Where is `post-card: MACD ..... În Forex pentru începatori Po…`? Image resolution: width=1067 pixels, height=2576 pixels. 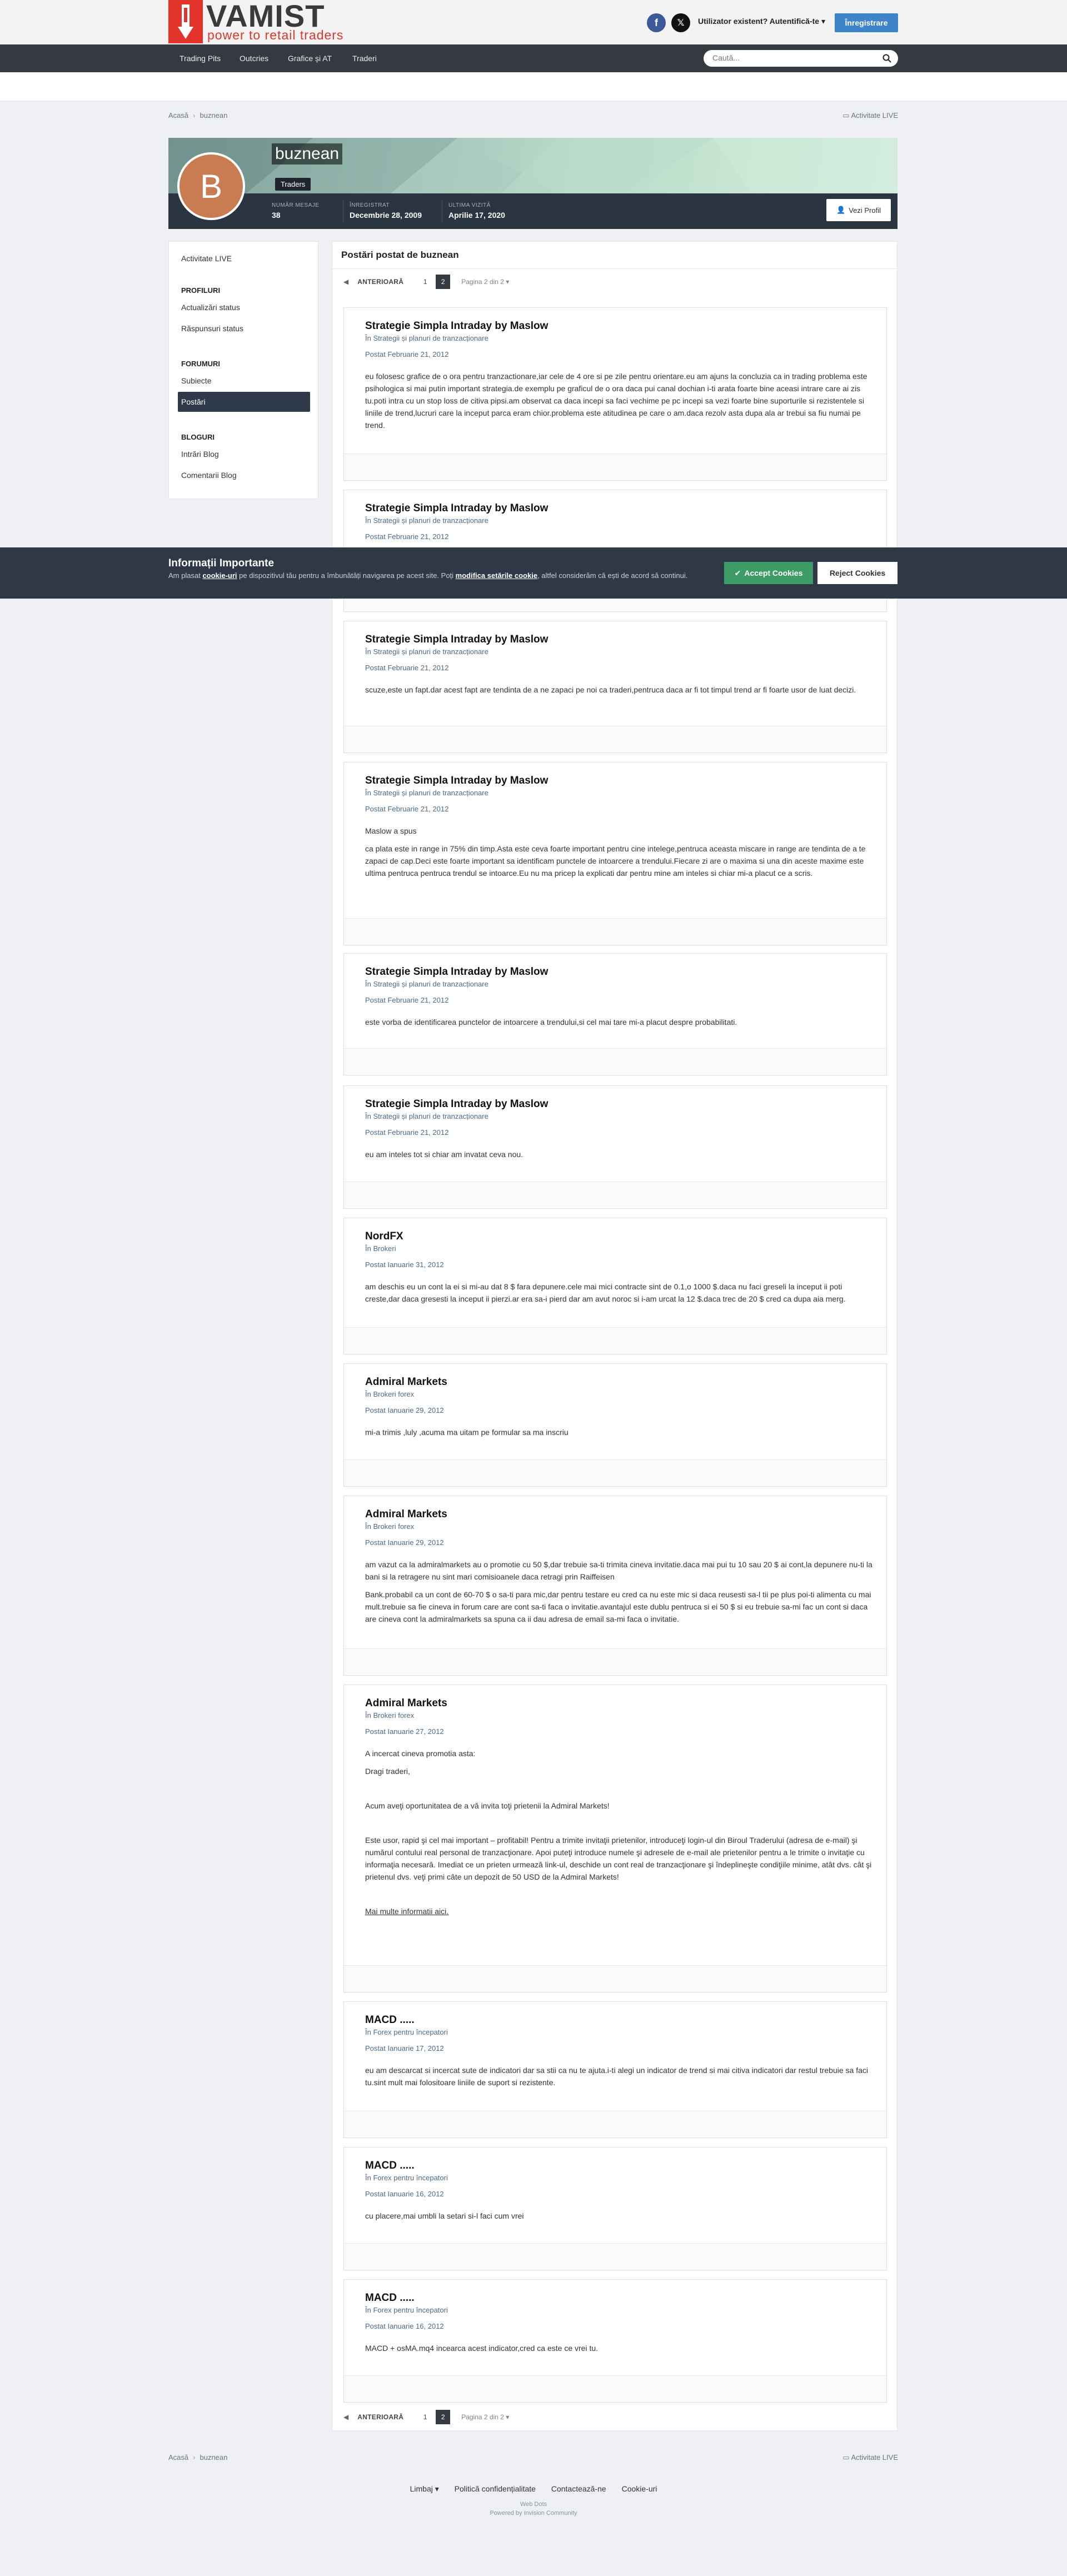 post-card: MACD ..... În Forex pentru începatori Po… is located at coordinates (615, 2341).